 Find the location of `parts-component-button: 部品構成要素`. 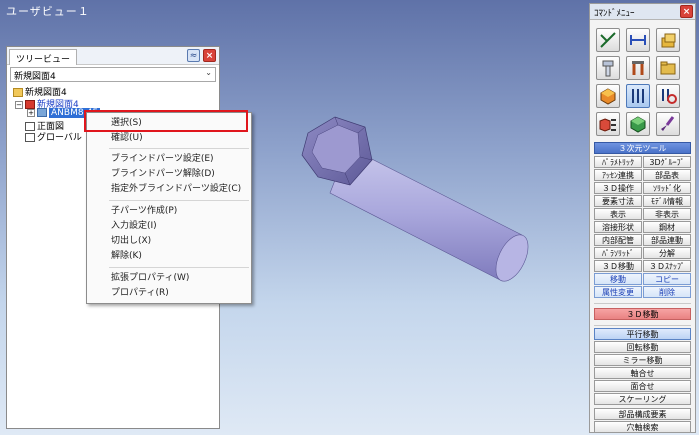

parts-component-button: 部品構成要素 is located at coordinates (642, 414).